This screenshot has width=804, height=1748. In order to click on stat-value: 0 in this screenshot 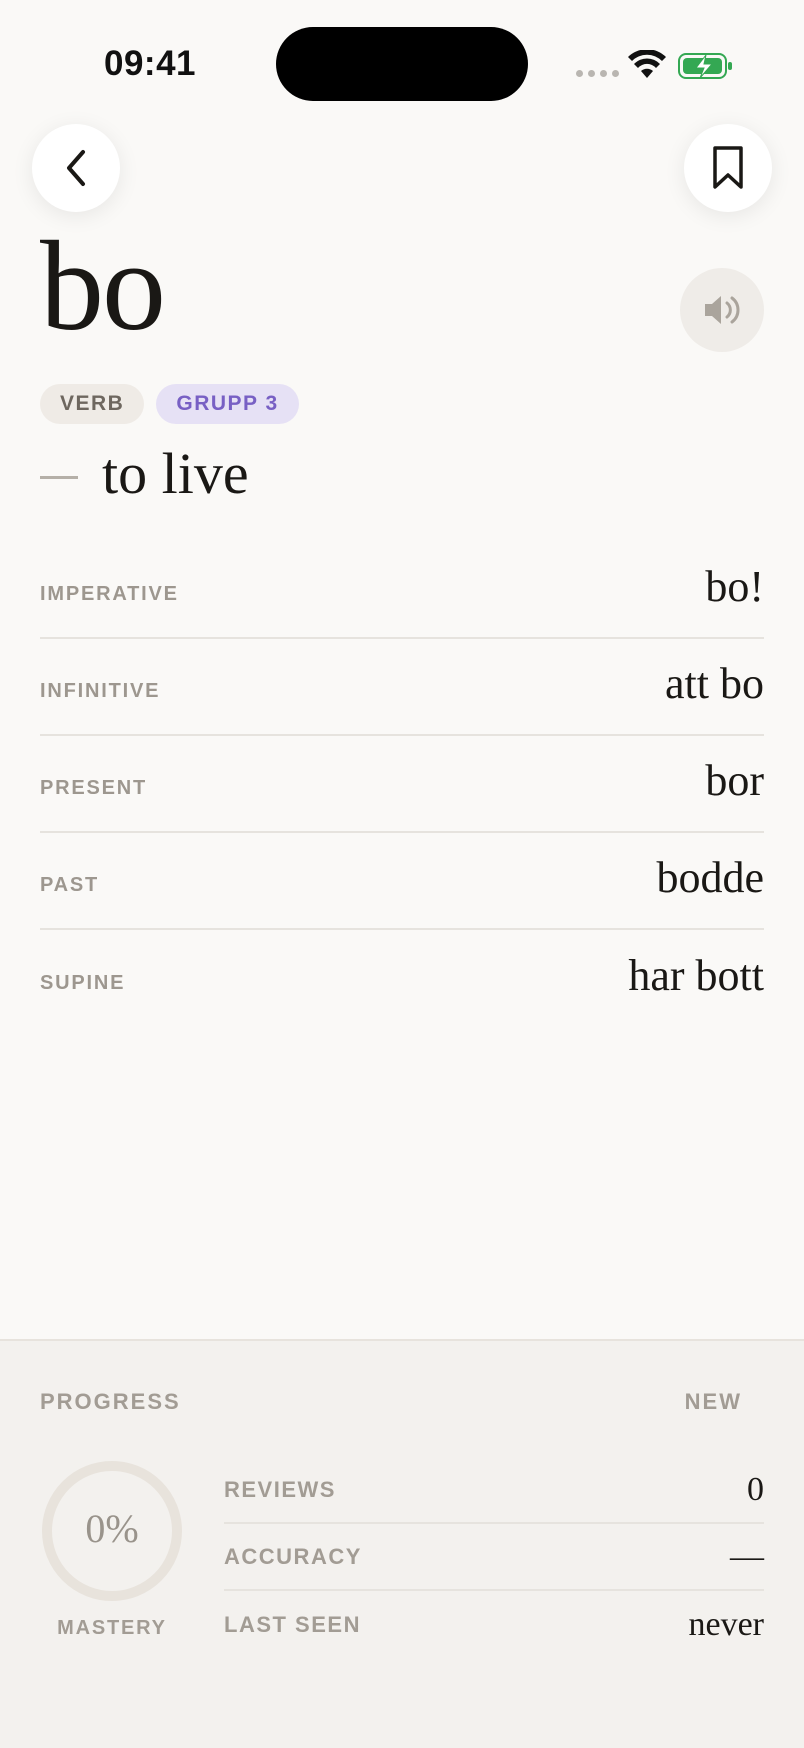, I will do `click(755, 1489)`.